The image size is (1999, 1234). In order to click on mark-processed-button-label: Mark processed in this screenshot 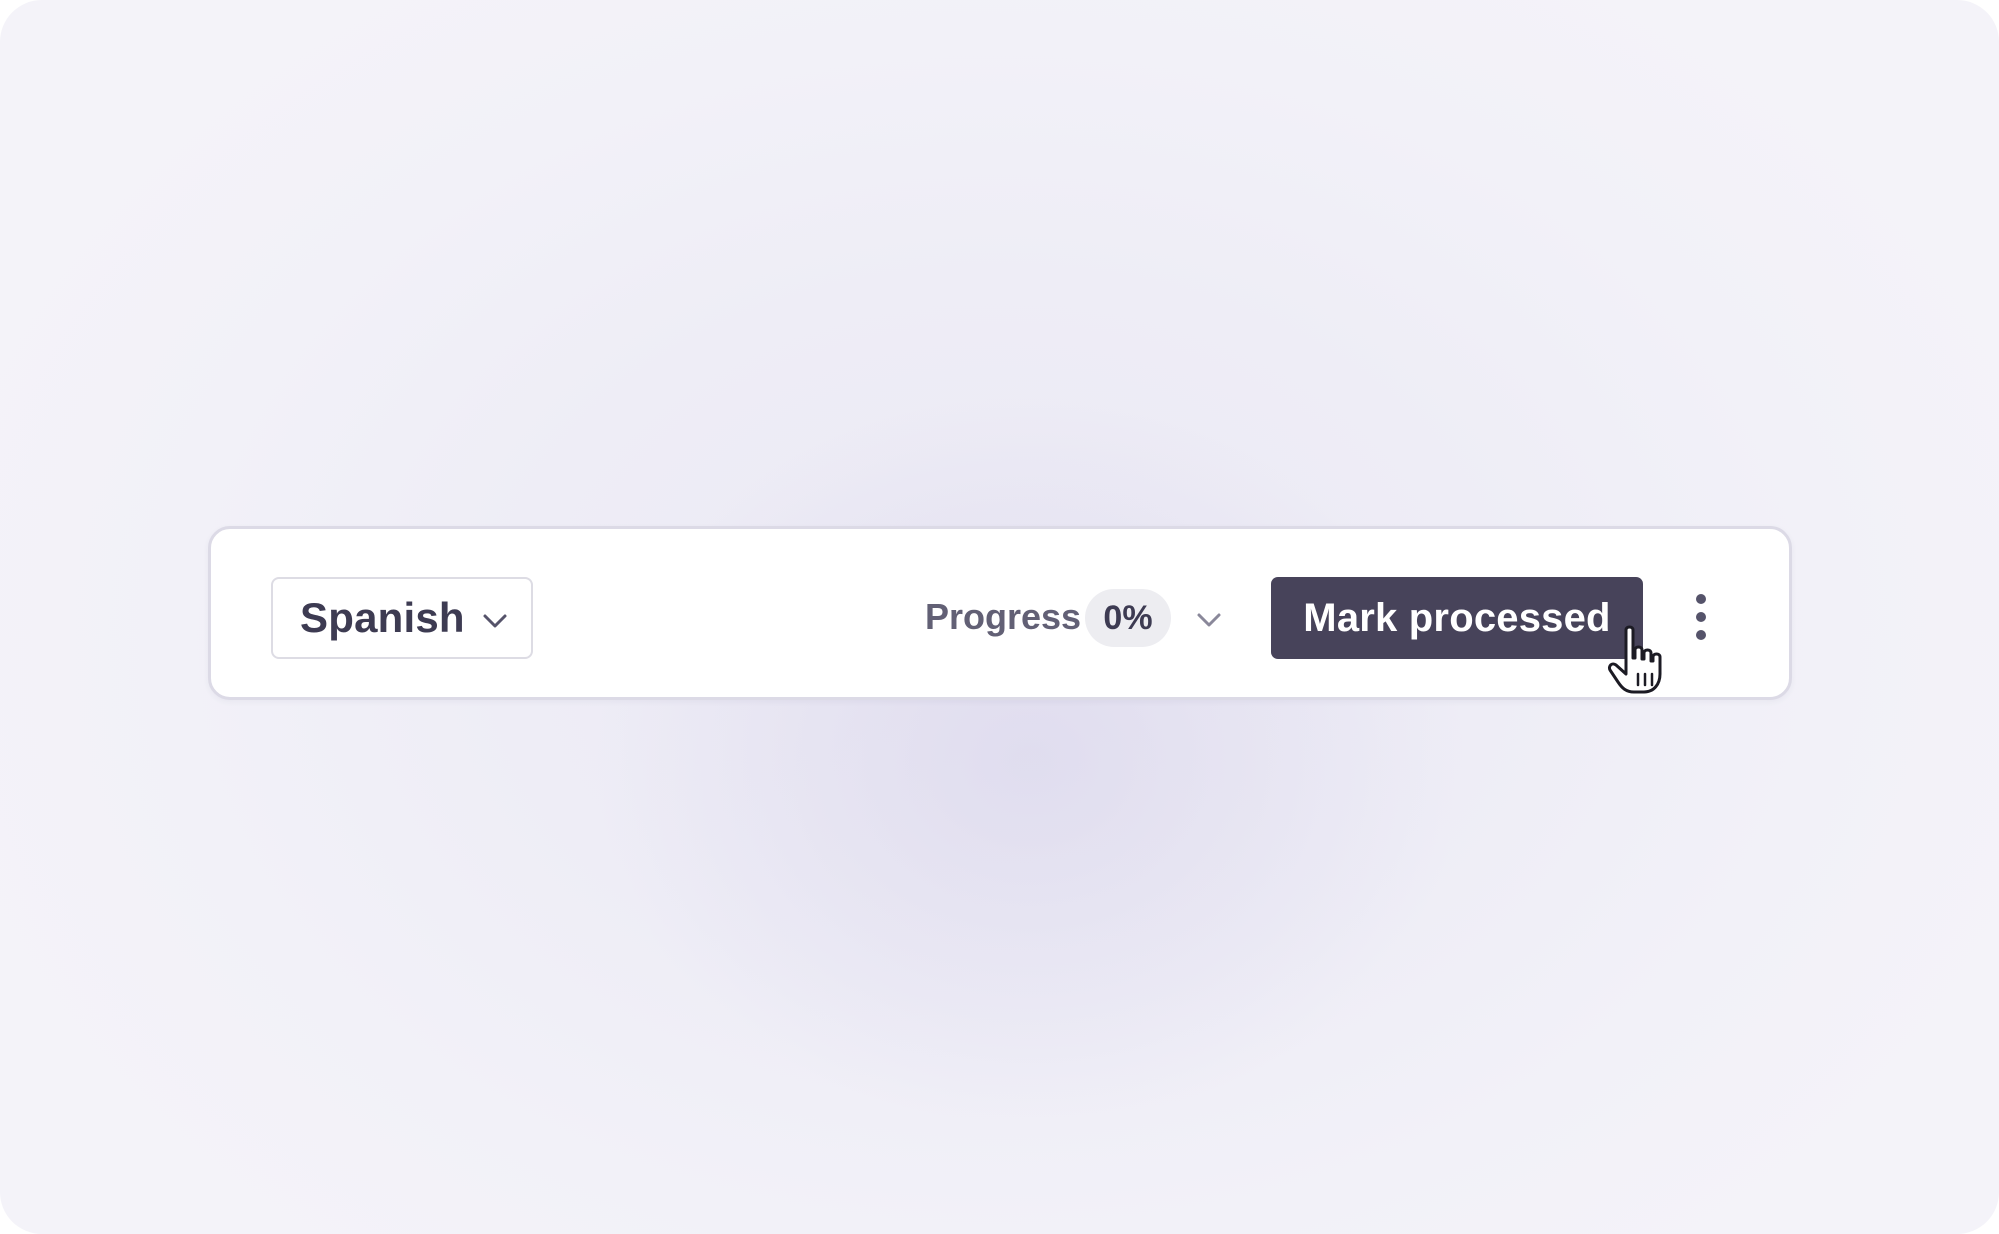, I will do `click(1457, 617)`.